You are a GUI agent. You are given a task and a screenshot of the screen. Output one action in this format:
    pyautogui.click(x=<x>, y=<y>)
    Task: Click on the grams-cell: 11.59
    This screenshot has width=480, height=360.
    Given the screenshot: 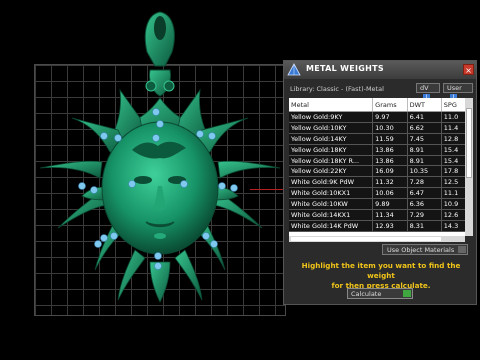 What is the action you would take?
    pyautogui.click(x=390, y=139)
    